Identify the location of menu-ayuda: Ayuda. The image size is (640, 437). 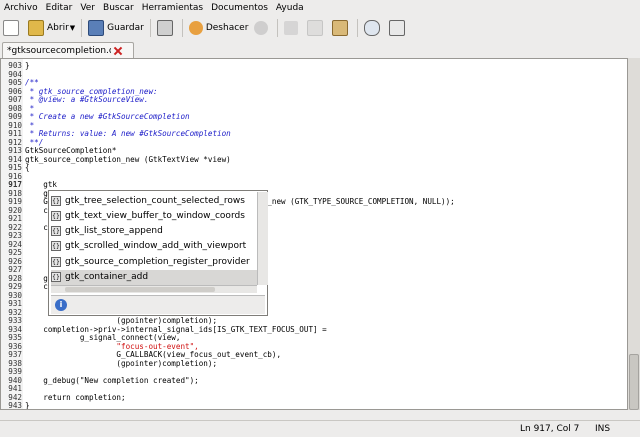
(290, 8).